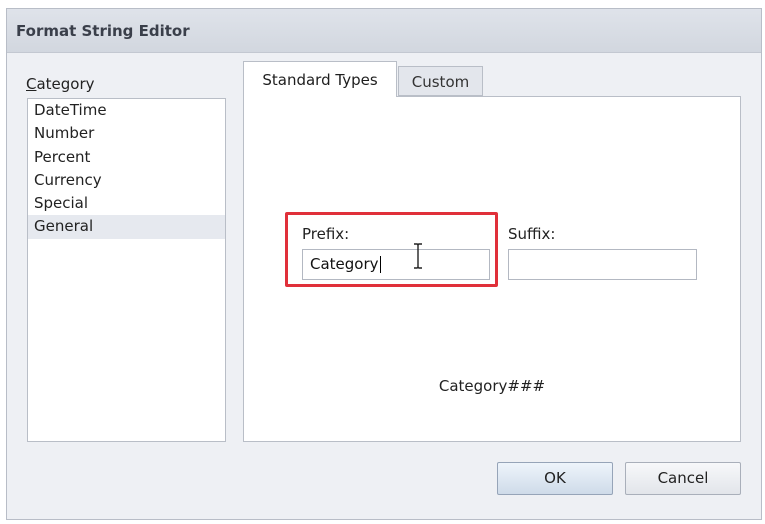 The height and width of the screenshot is (524, 765). What do you see at coordinates (555, 478) in the screenshot?
I see `ok-button: OK` at bounding box center [555, 478].